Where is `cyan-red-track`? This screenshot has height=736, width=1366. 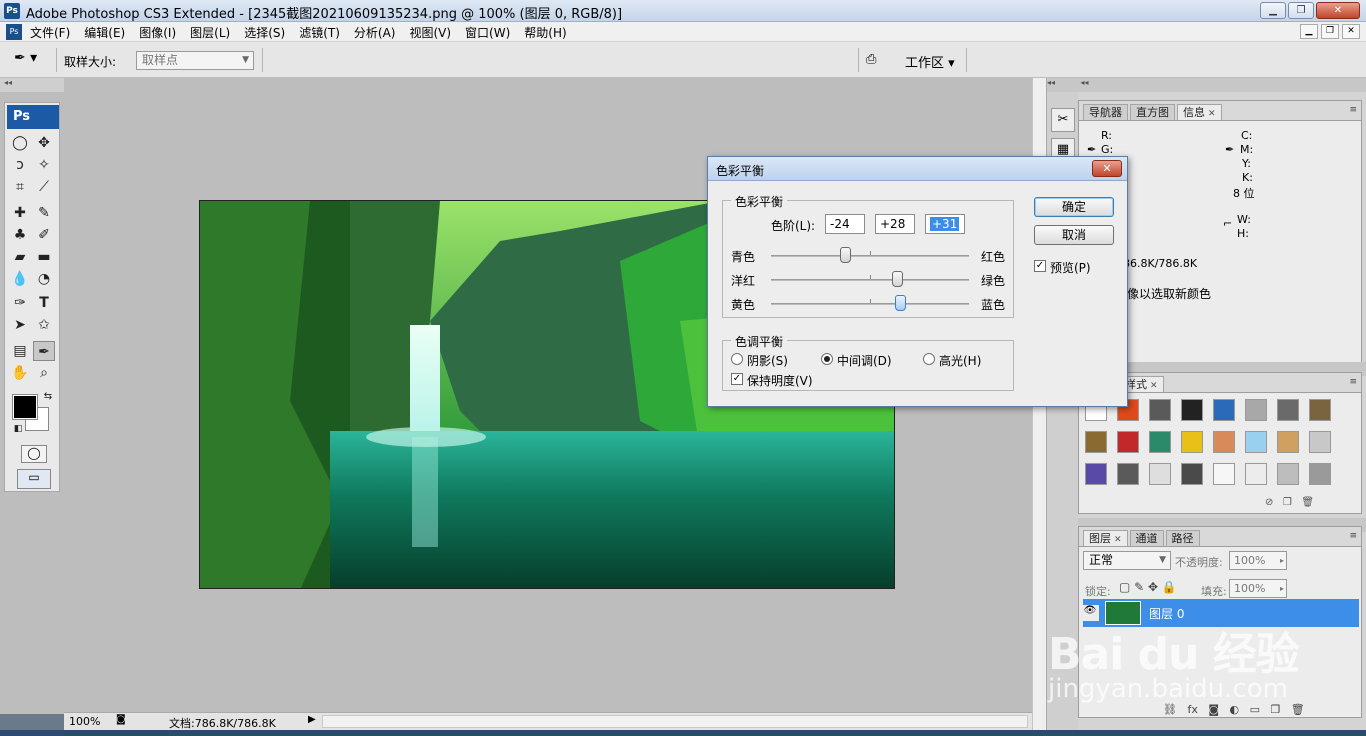 cyan-red-track is located at coordinates (870, 254).